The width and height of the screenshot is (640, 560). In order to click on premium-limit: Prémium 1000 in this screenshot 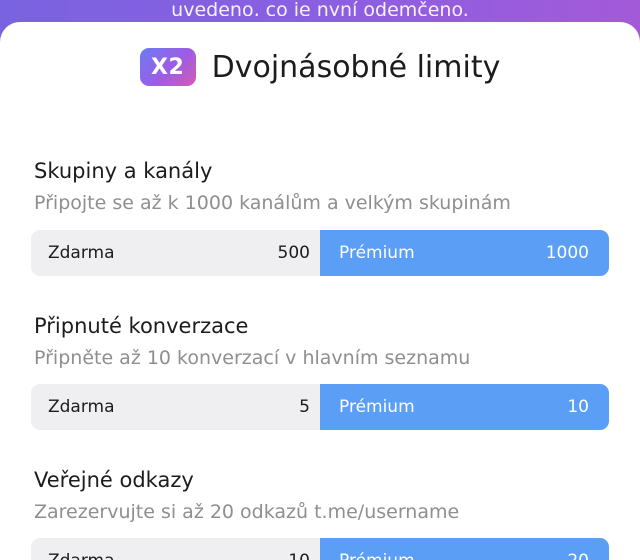, I will do `click(464, 253)`.